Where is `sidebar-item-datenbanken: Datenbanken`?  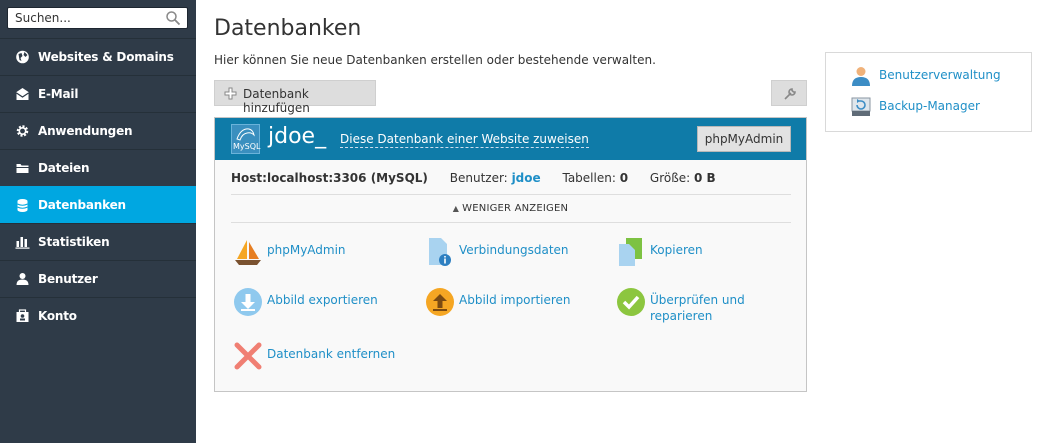
sidebar-item-datenbanken: Datenbanken is located at coordinates (98, 204).